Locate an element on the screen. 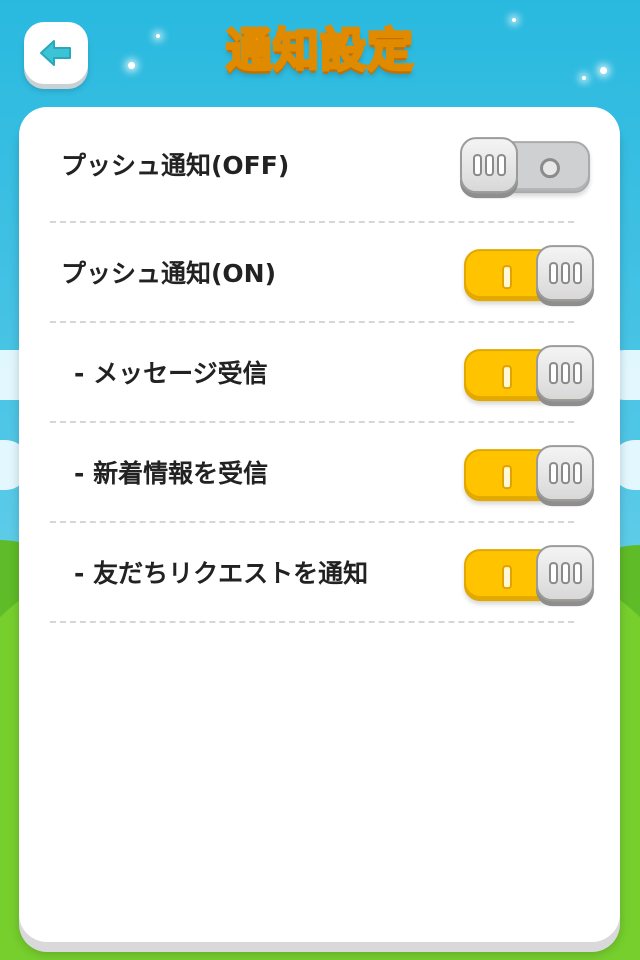  setting-label: - 友だちリクエストを通知 is located at coordinates (221, 573).